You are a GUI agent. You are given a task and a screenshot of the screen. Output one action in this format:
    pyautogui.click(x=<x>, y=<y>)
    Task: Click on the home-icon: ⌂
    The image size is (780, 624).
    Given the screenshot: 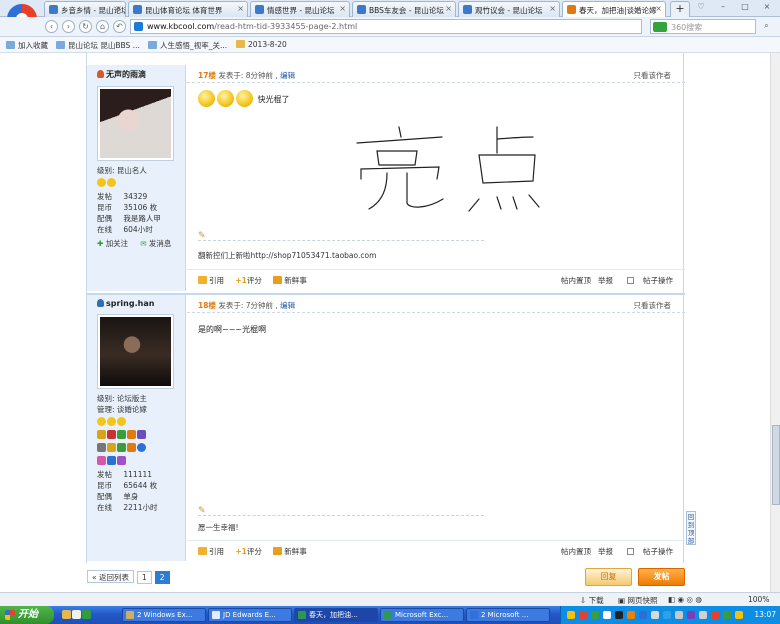 What is the action you would take?
    pyautogui.click(x=102, y=26)
    